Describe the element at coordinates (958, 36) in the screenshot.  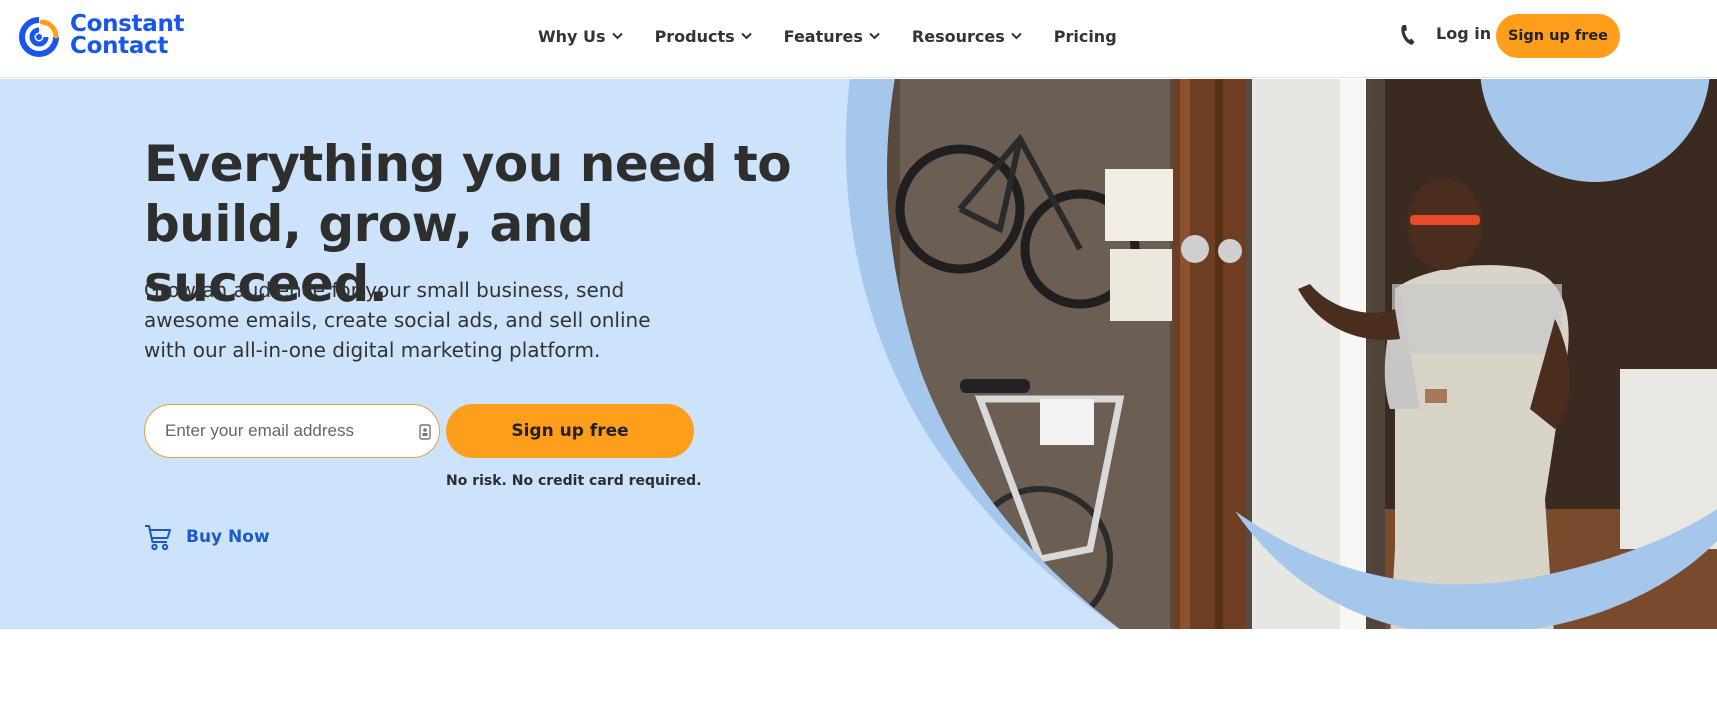
I see `nav-label: Resources` at that location.